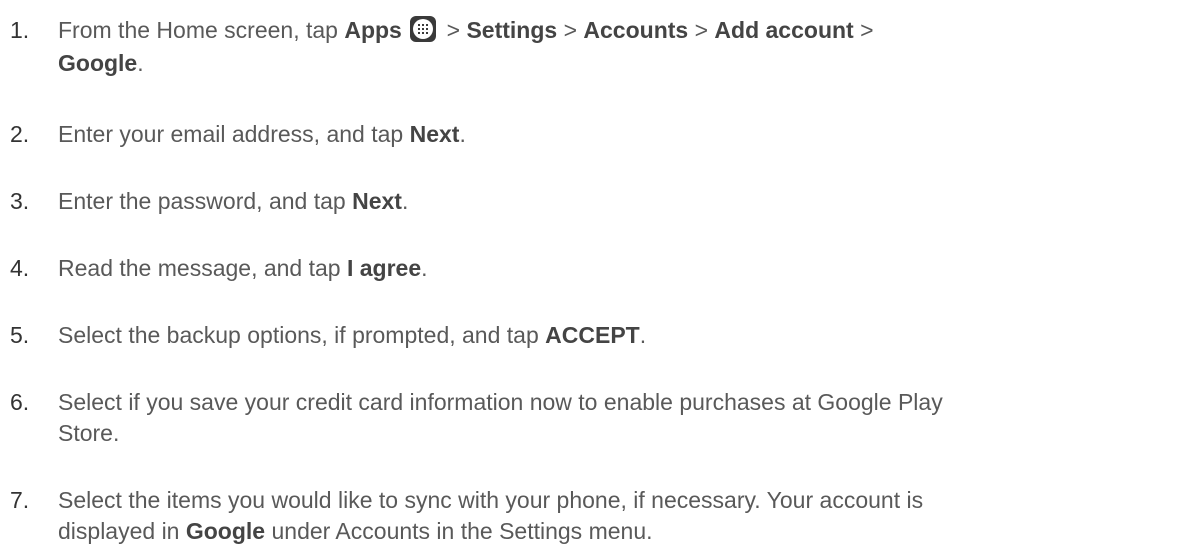 This screenshot has height=553, width=1196. I want to click on step-text-continued: Store., so click(89, 433).